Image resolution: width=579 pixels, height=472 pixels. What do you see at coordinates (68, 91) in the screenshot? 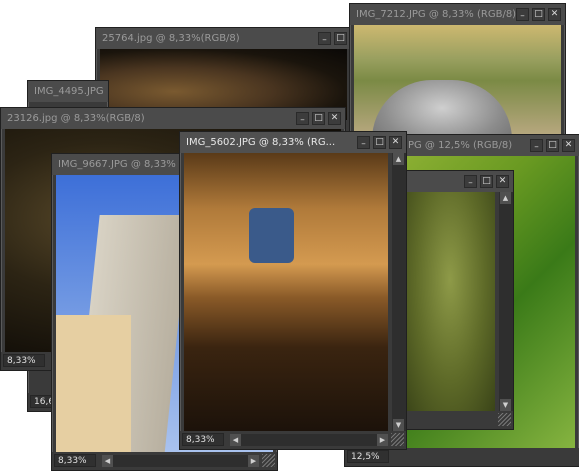
I see `window-title: IMG_4495.JPG` at bounding box center [68, 91].